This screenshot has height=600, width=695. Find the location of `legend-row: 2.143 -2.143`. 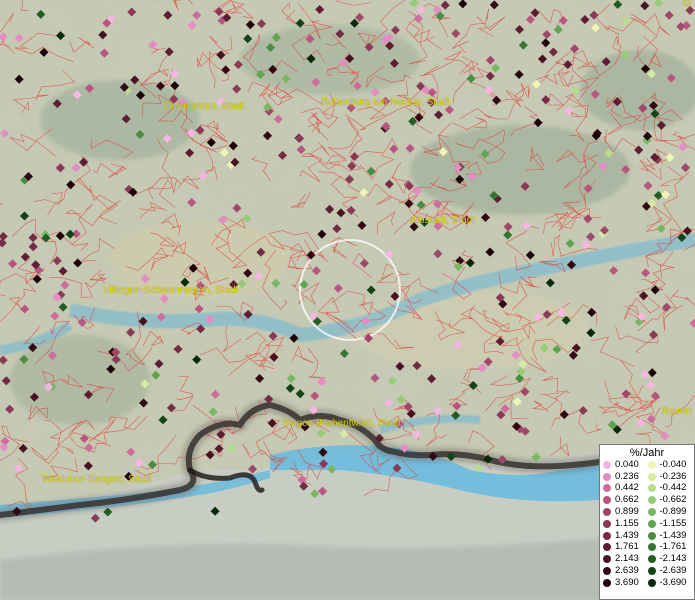

legend-row: 2.143 -2.143 is located at coordinates (647, 559).